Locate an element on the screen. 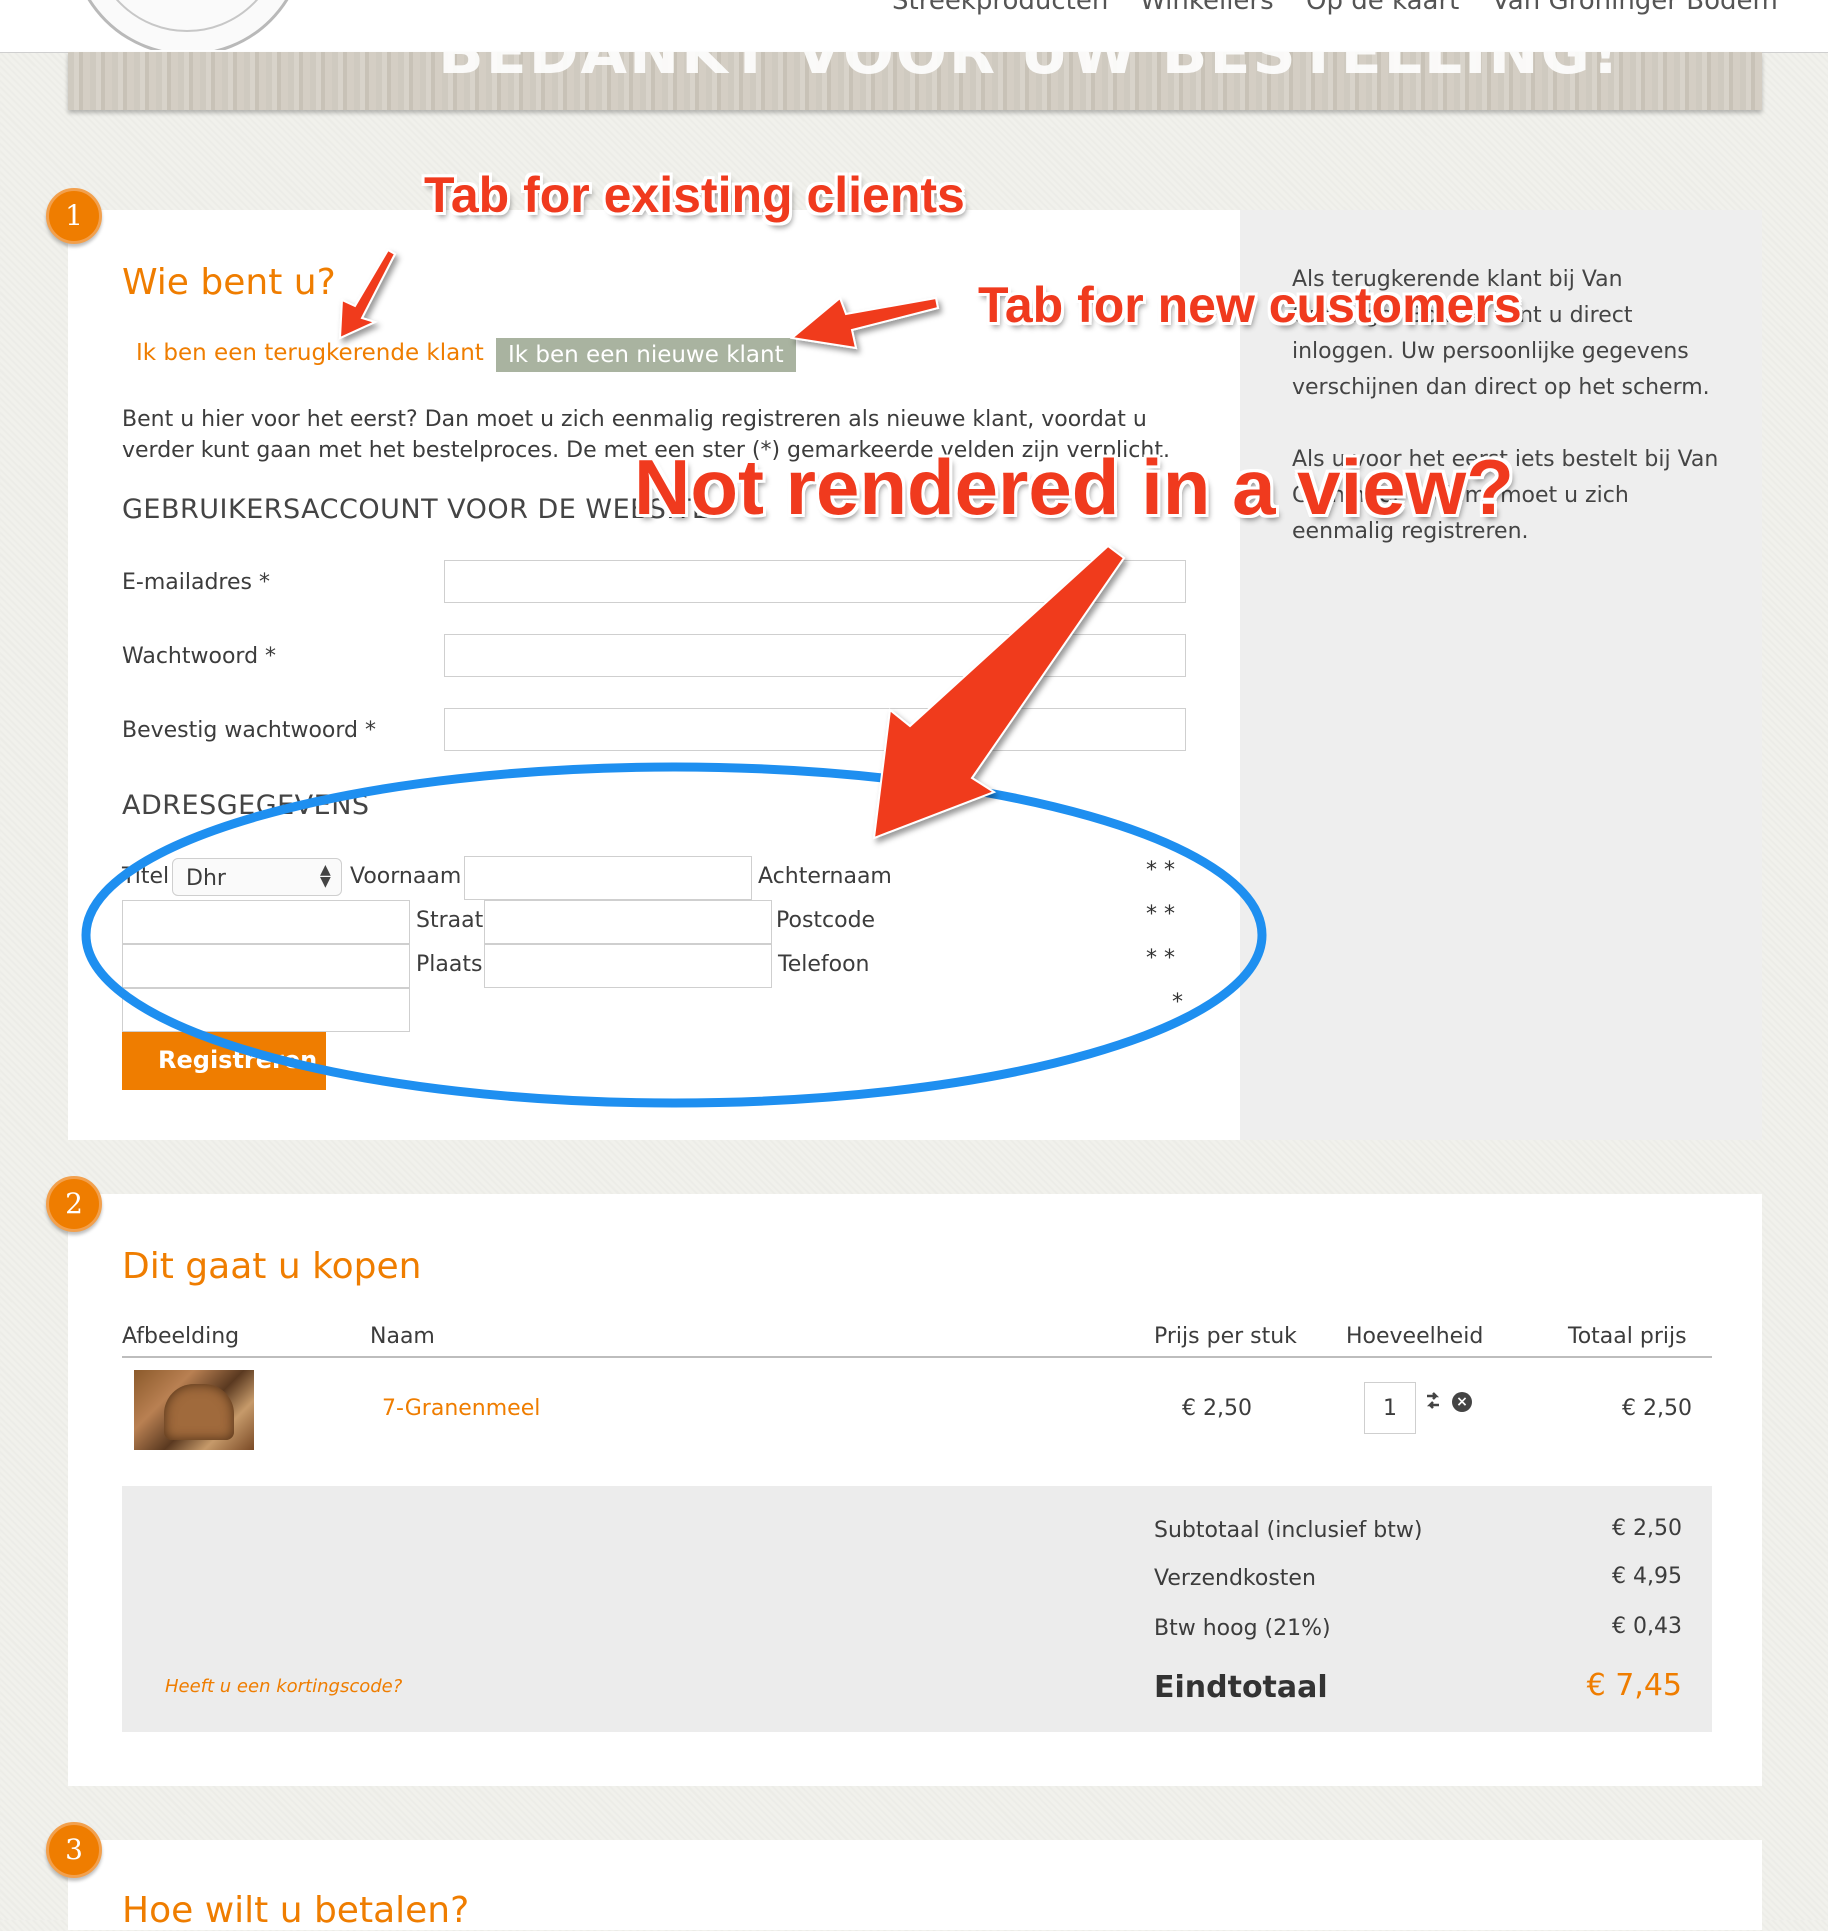 Image resolution: width=1828 pixels, height=1931 pixels. product-unit-price: € 2,50 is located at coordinates (1217, 1408).